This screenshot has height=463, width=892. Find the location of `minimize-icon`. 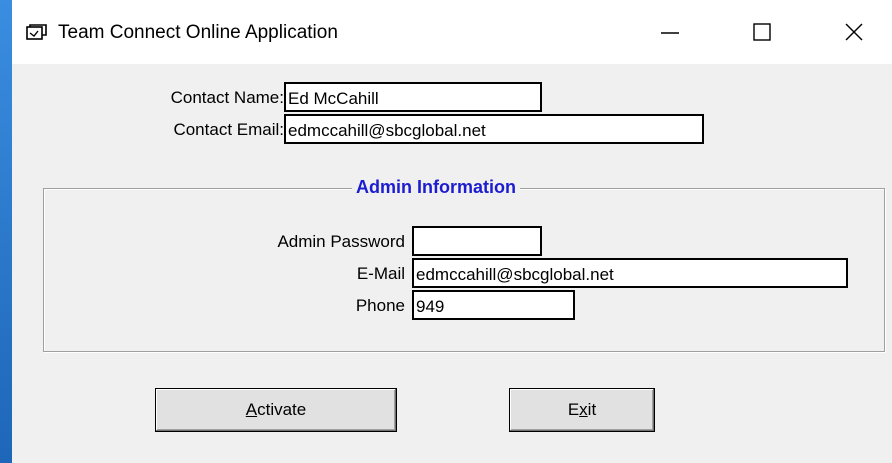

minimize-icon is located at coordinates (670, 33).